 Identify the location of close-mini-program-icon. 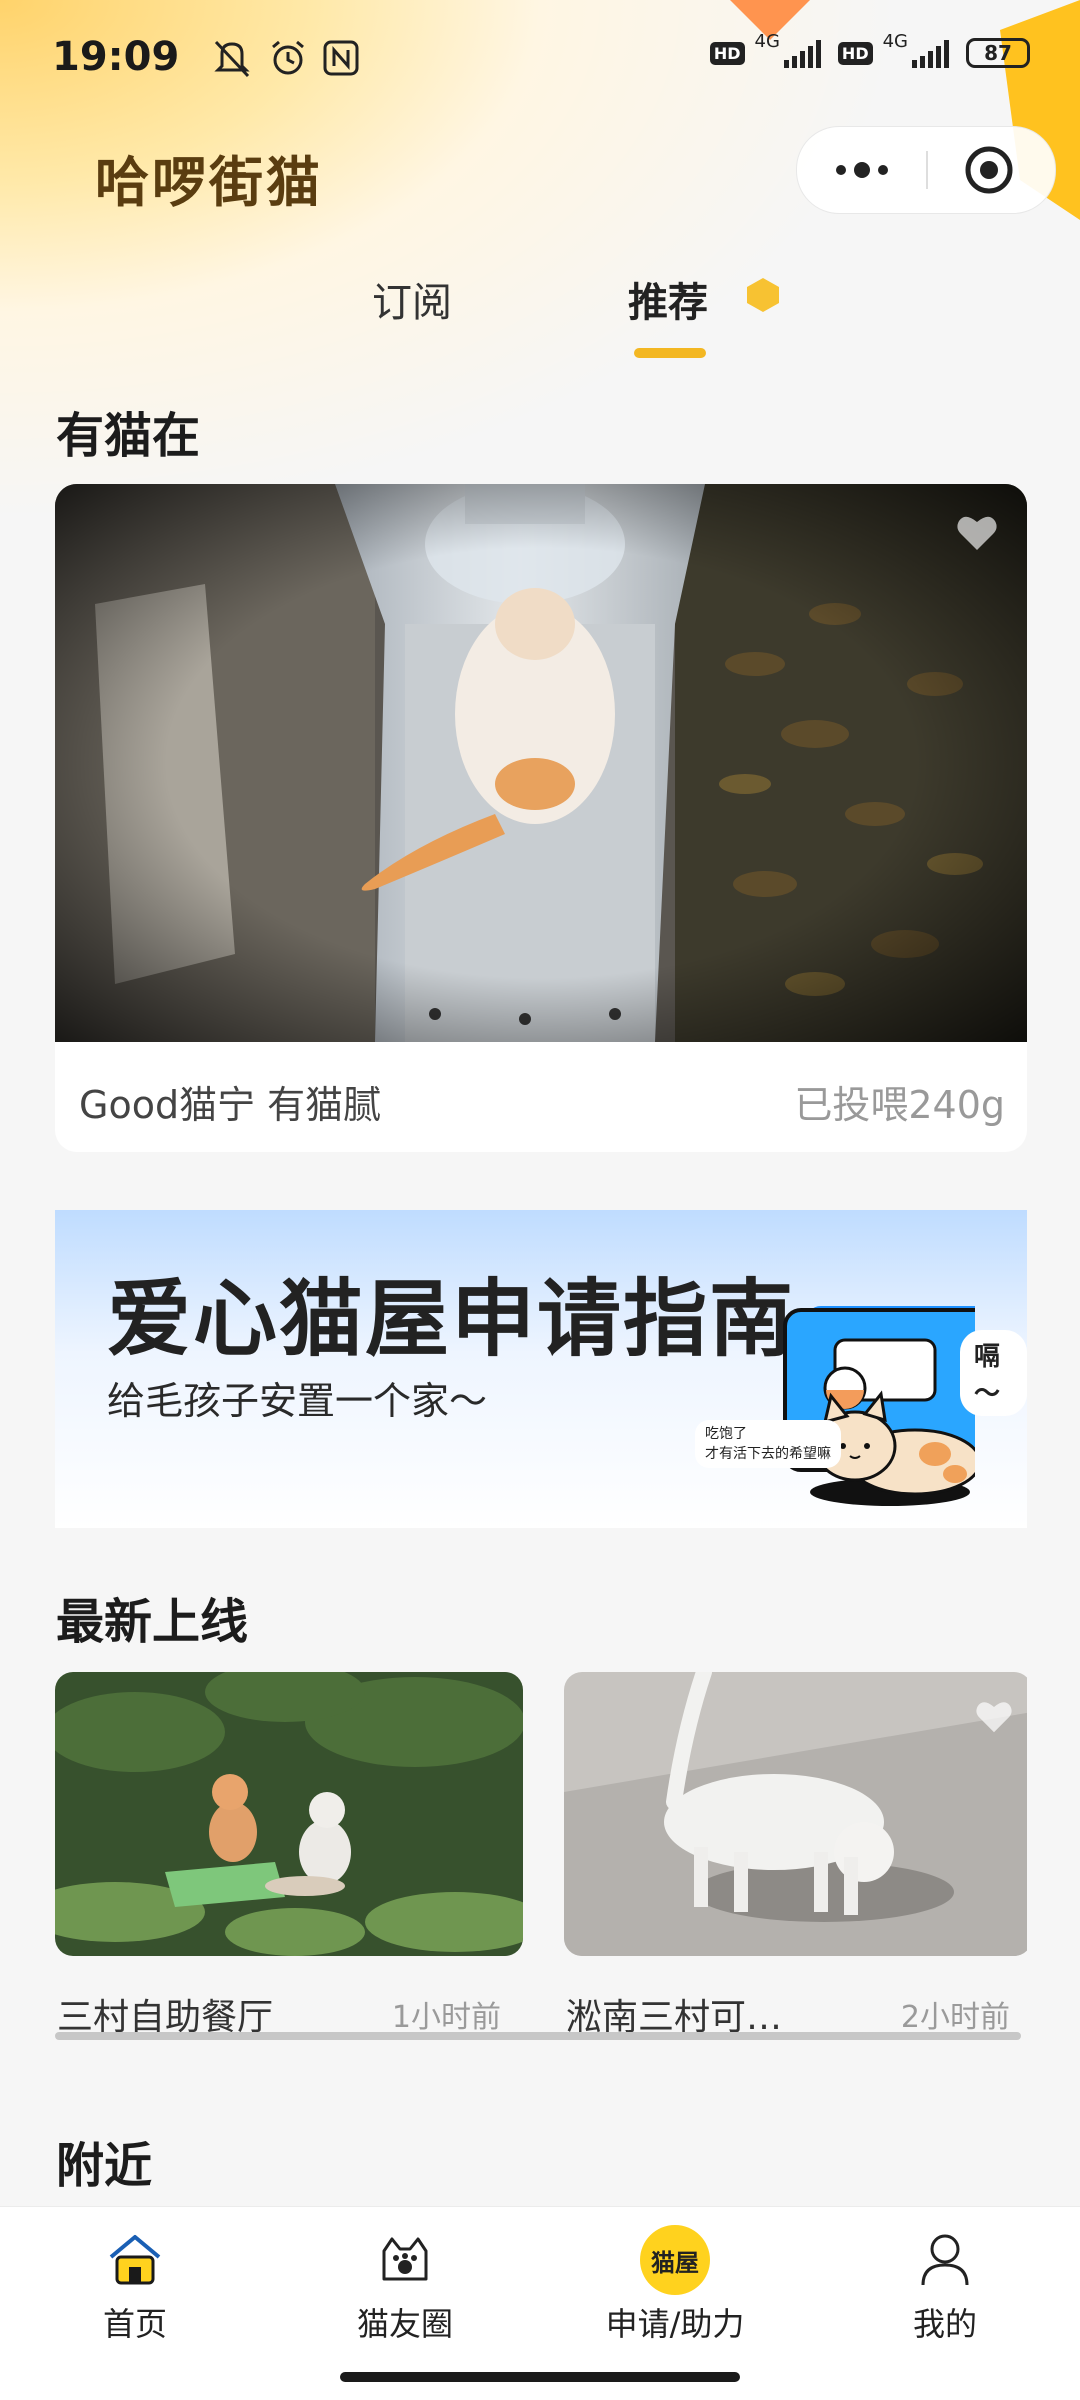
(989, 170).